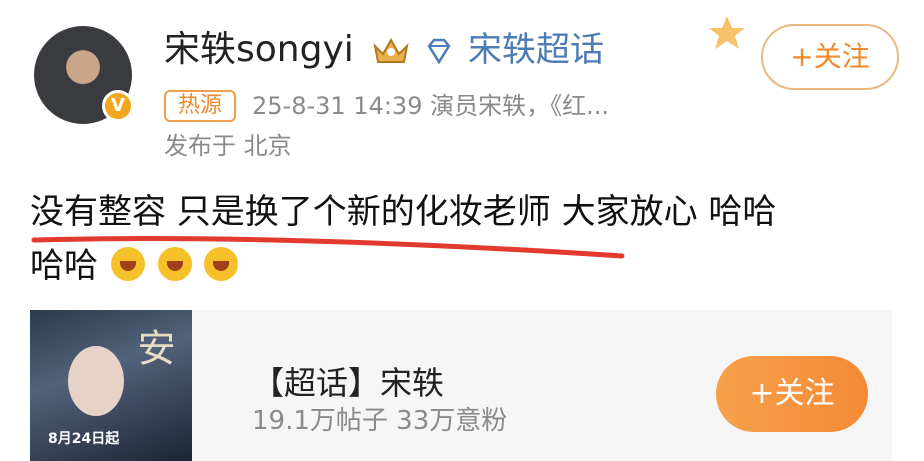 The height and width of the screenshot is (461, 924). Describe the element at coordinates (391, 50) in the screenshot. I see `crown-icon` at that location.